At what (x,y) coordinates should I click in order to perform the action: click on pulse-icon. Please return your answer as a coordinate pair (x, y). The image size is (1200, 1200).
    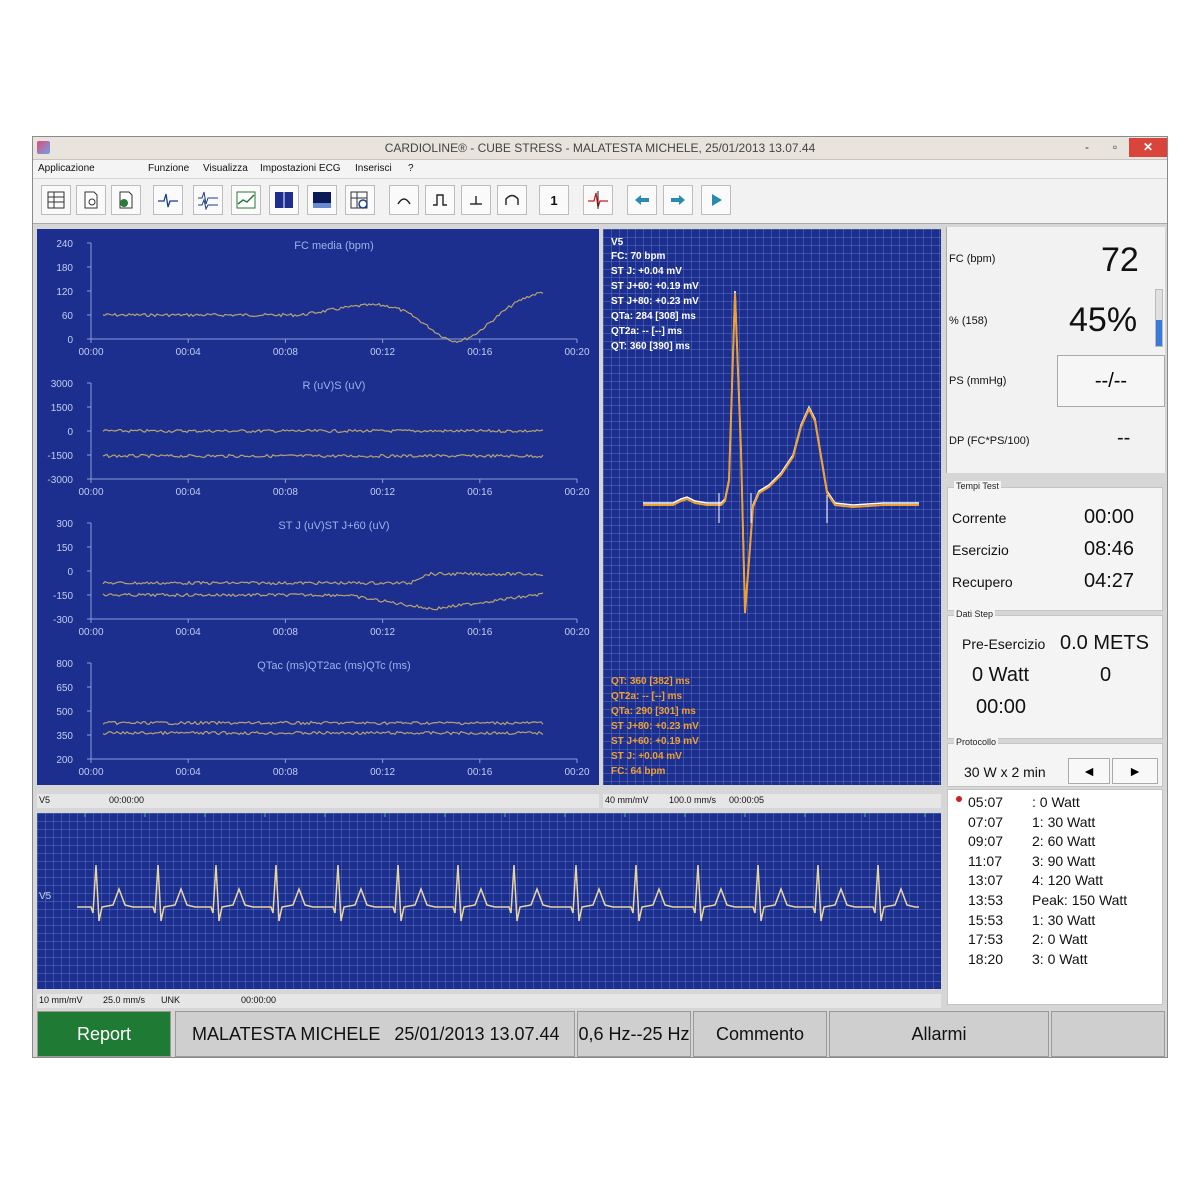
    Looking at the image, I should click on (440, 200).